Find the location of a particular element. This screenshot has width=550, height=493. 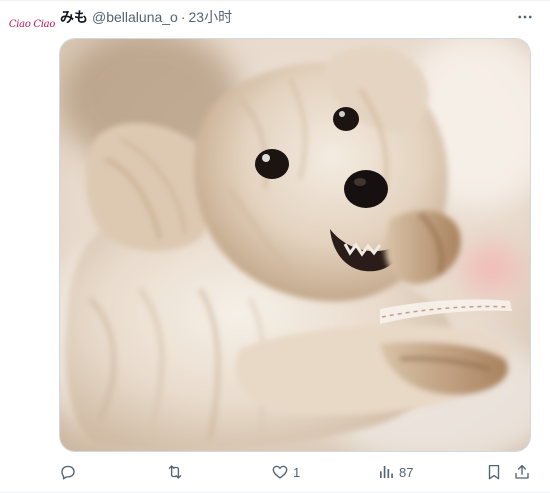

share-icon is located at coordinates (522, 471).